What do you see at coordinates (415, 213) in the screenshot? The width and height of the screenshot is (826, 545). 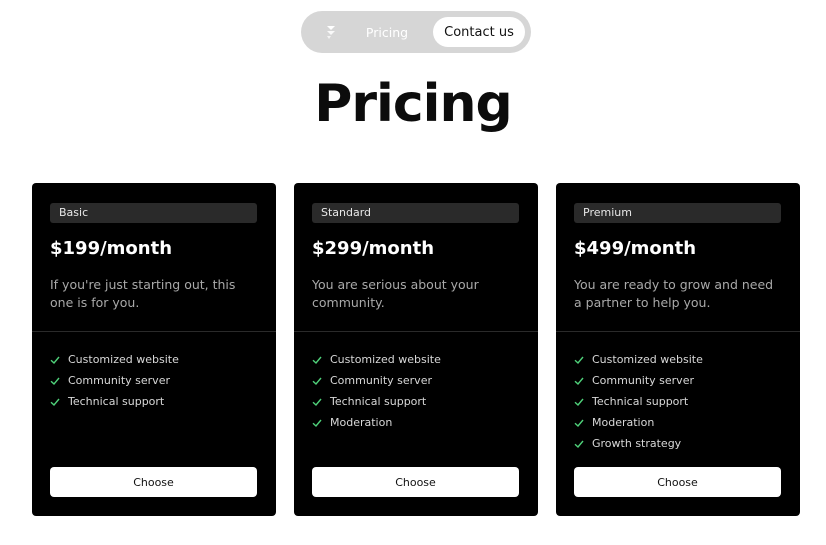 I see `tier-badge: Standard` at bounding box center [415, 213].